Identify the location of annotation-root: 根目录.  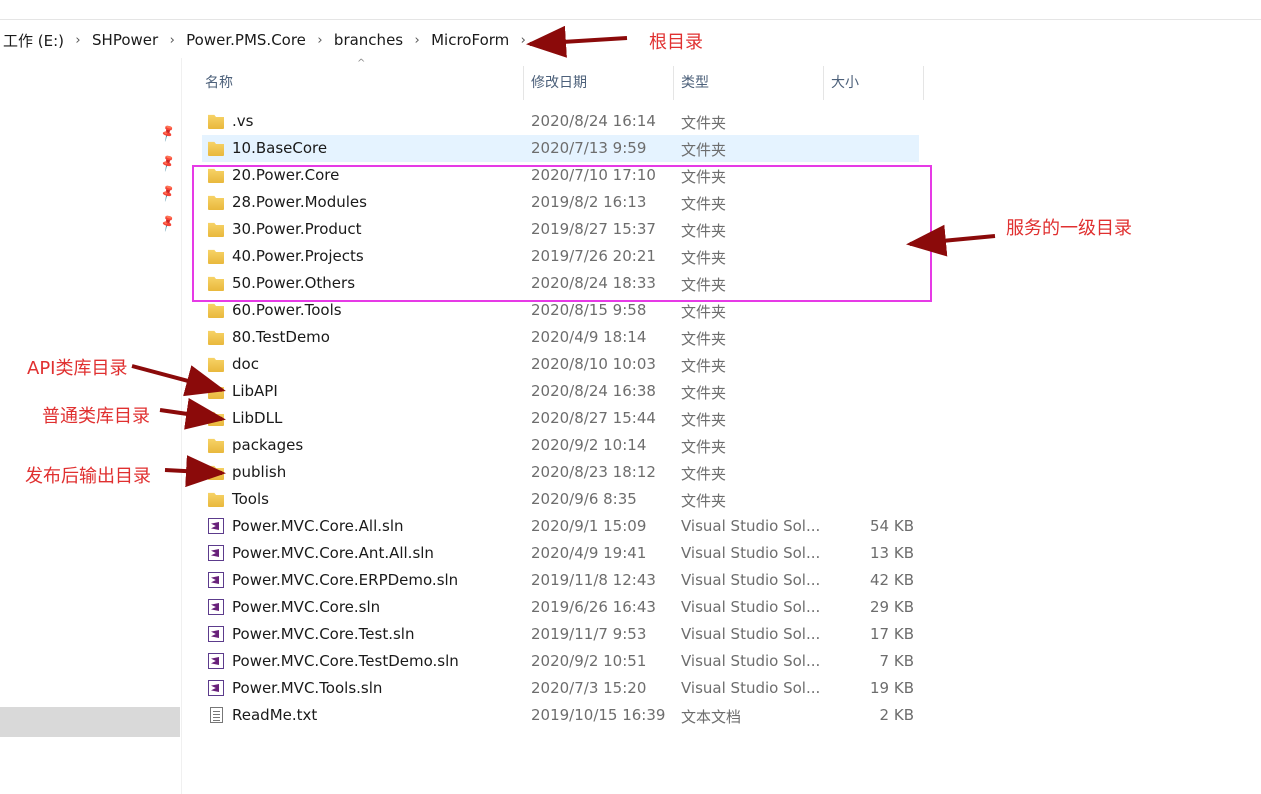
(676, 42).